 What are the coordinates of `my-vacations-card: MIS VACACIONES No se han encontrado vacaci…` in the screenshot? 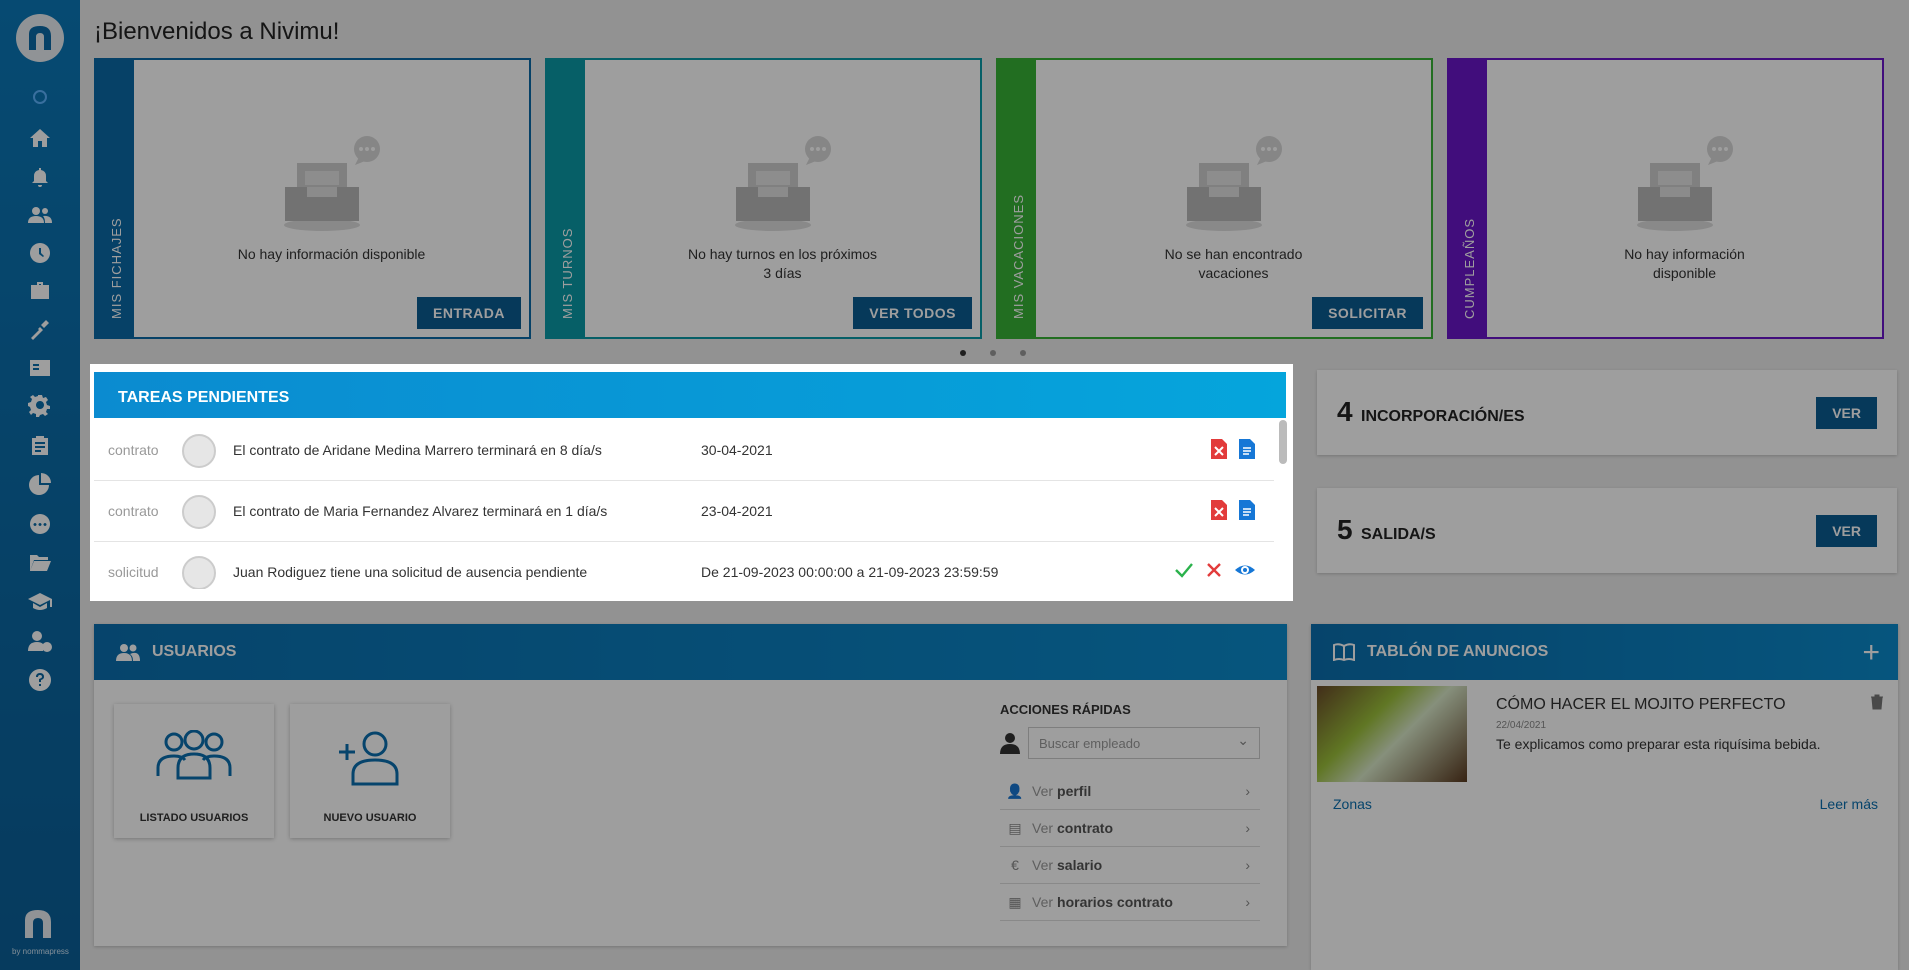 It's located at (1214, 198).